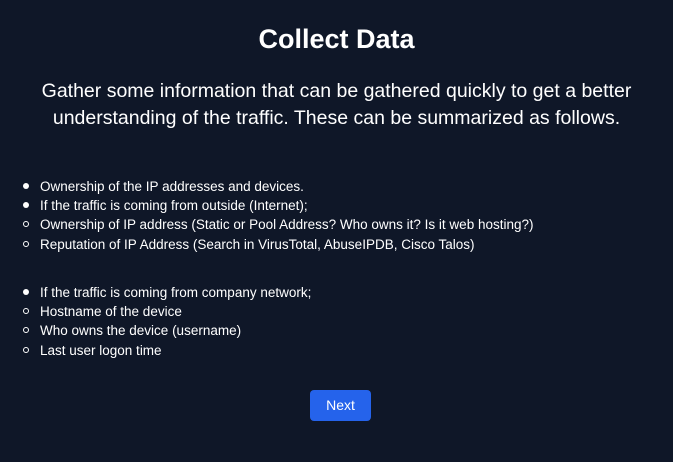 This screenshot has width=673, height=462. I want to click on list-item-text: Who owns the device (username), so click(141, 331).